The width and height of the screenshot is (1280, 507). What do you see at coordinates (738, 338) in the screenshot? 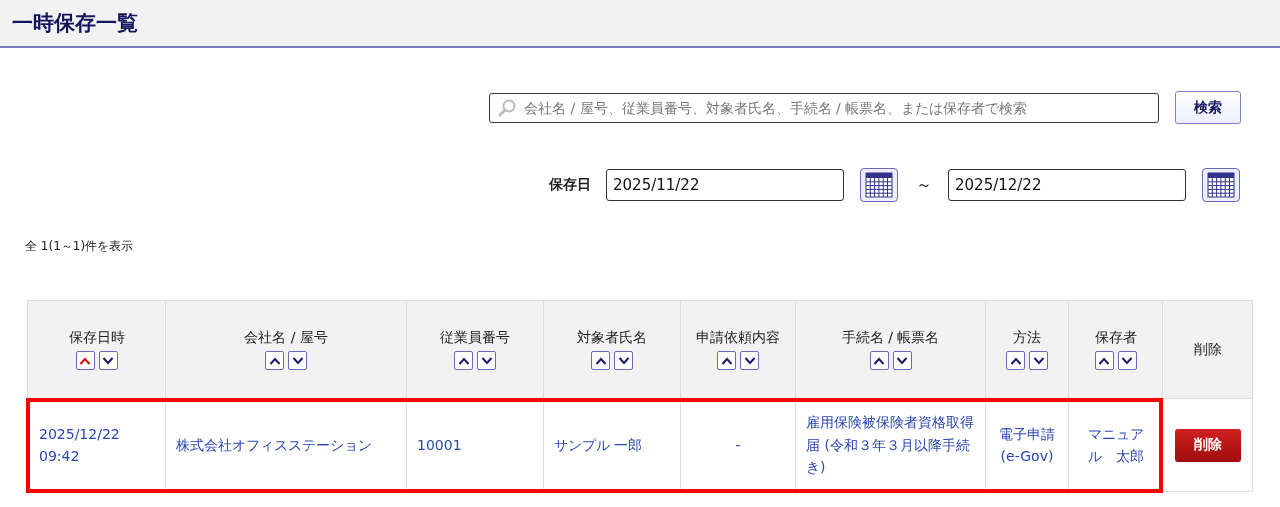
I see `column-label: 申請依頼内容` at bounding box center [738, 338].